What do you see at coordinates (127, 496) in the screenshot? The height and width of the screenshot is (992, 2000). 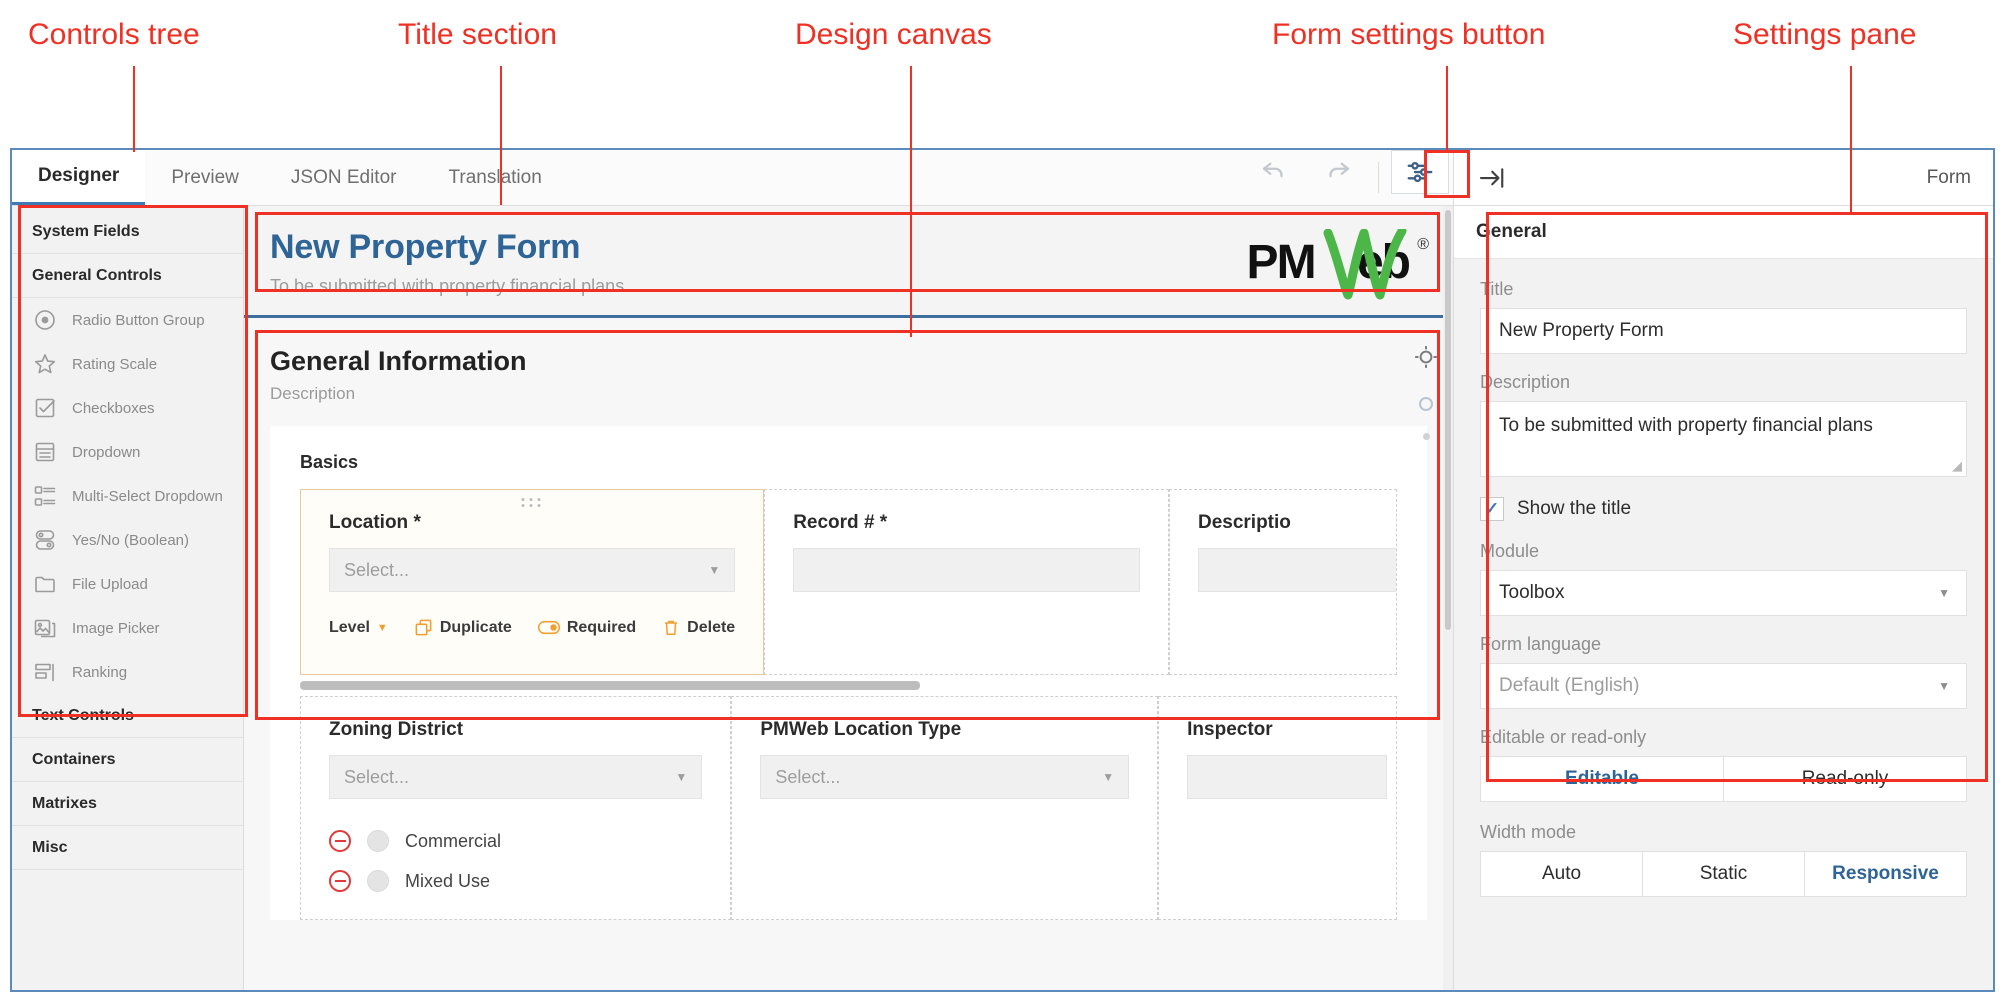 I see `tree-item-multi-select-dropdown: Multi-Select Dropdown` at bounding box center [127, 496].